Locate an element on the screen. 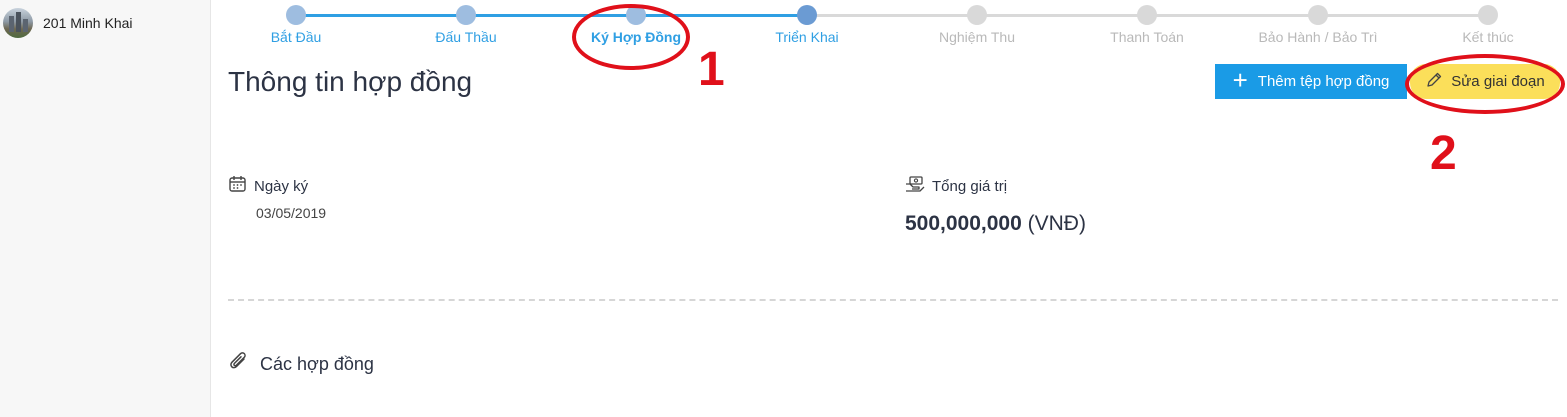  add-contract-file-button: + Thêm tệp hợp đồng is located at coordinates (1311, 81).